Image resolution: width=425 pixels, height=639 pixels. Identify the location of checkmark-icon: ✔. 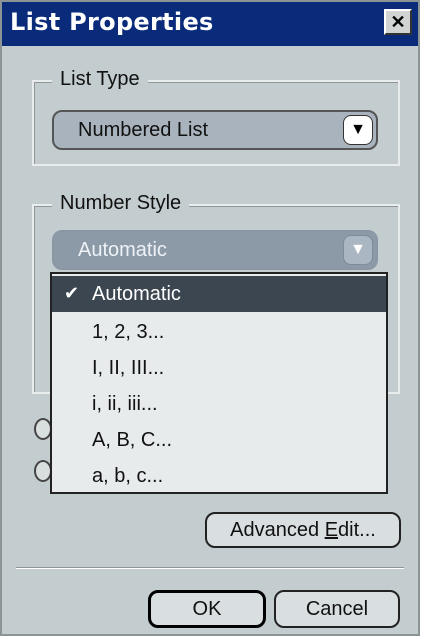
(72, 293).